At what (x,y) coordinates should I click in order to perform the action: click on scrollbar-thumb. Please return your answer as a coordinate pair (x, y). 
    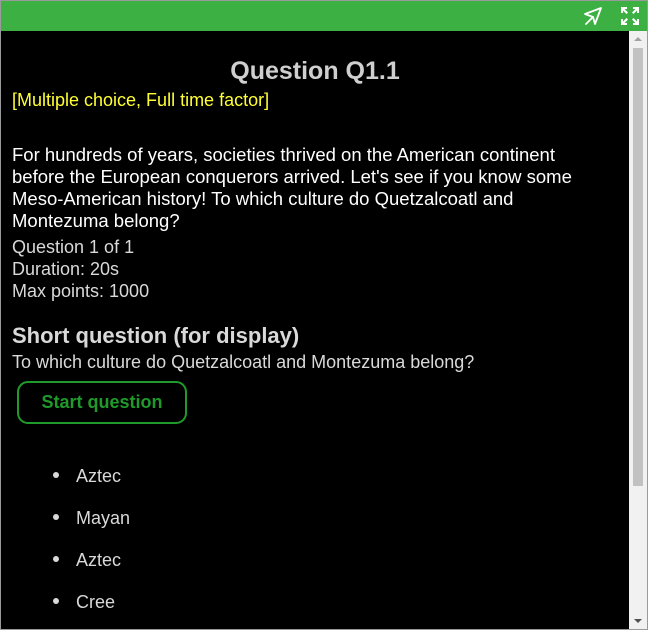
    Looking at the image, I should click on (638, 267).